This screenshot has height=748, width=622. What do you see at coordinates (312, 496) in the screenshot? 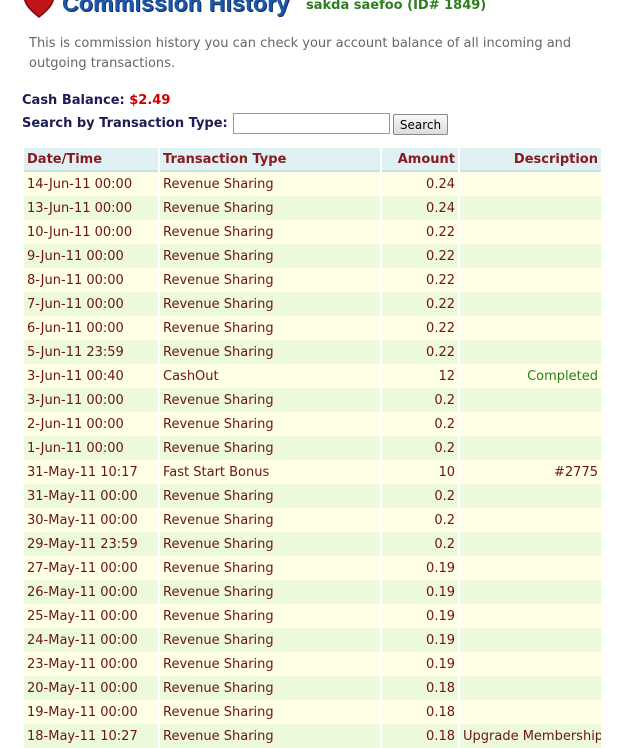
I see `table-row: 31-May-11 00:00 Revenue Sharing 0.2` at bounding box center [312, 496].